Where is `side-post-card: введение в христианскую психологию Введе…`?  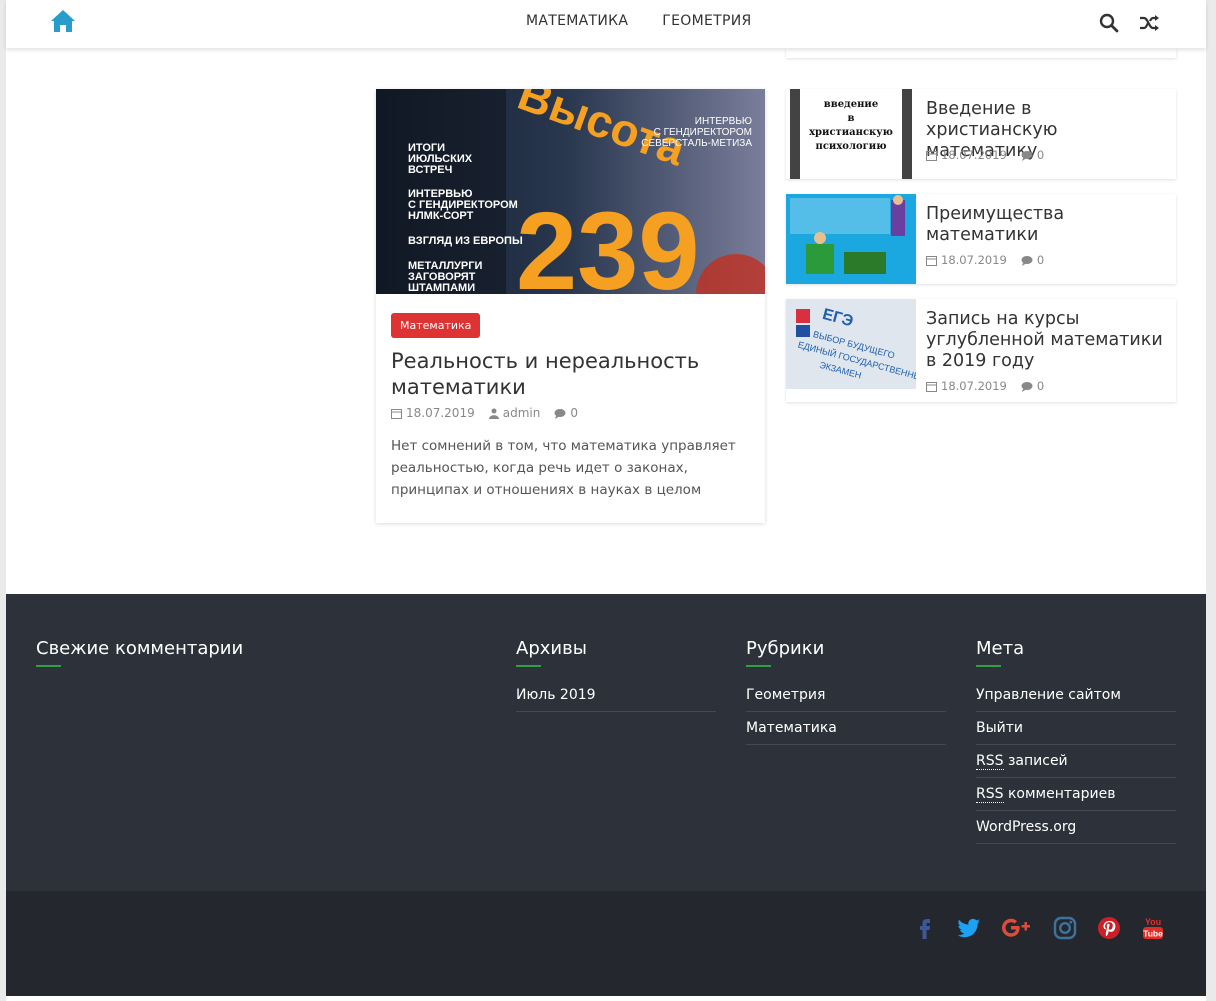
side-post-card: введение в христианскую психологию Введе… is located at coordinates (981, 134).